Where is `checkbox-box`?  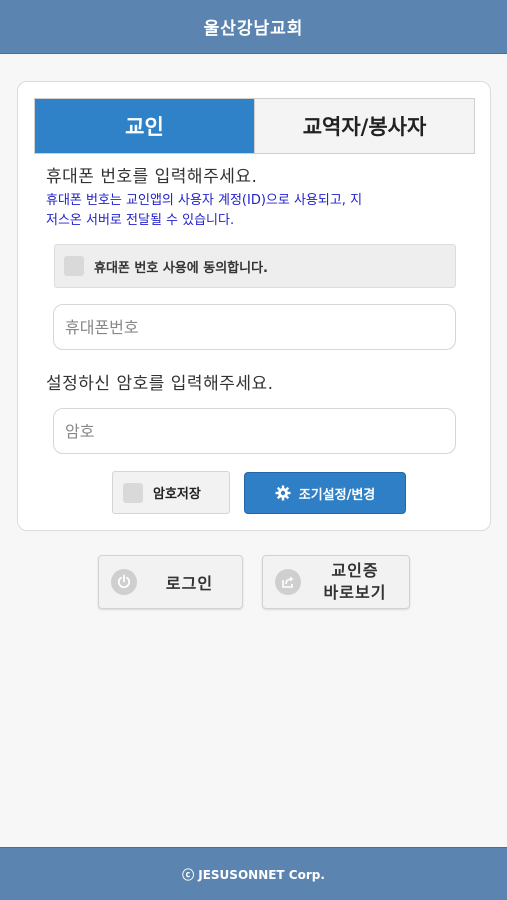
checkbox-box is located at coordinates (74, 266).